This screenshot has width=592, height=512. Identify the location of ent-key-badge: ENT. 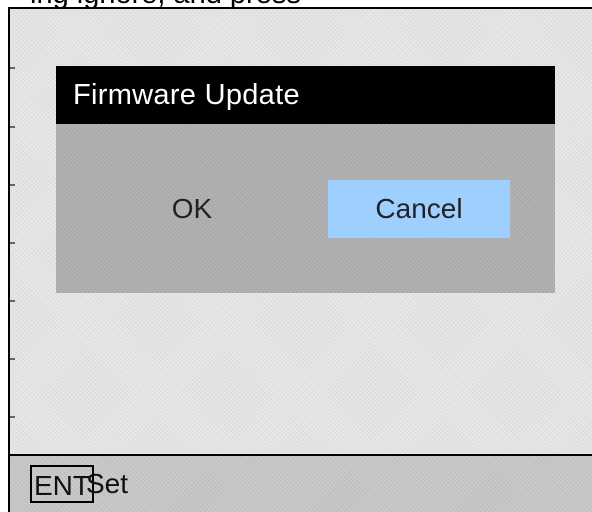
(62, 484).